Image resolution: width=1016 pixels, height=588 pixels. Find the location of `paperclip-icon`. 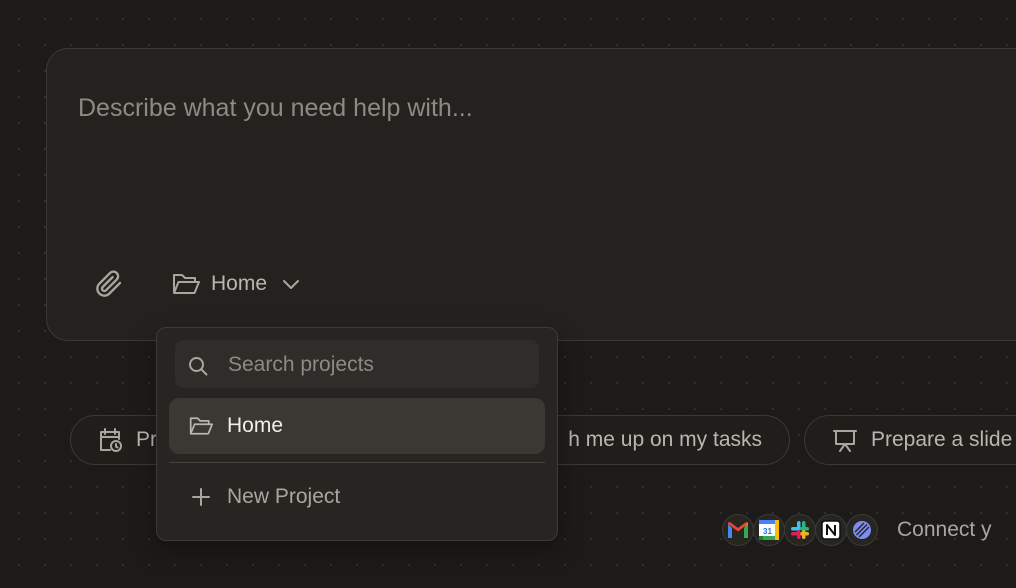

paperclip-icon is located at coordinates (109, 284).